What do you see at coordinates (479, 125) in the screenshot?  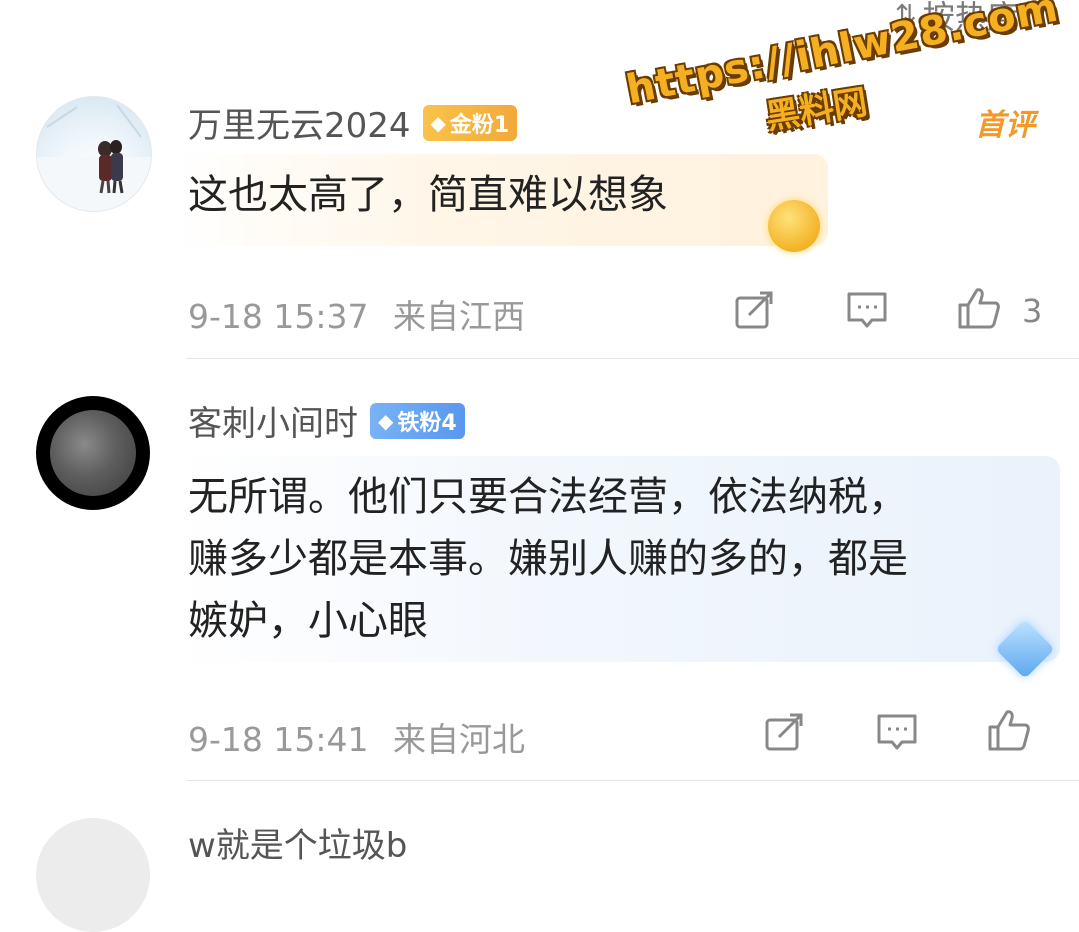 I see `badge-label: 金粉1` at bounding box center [479, 125].